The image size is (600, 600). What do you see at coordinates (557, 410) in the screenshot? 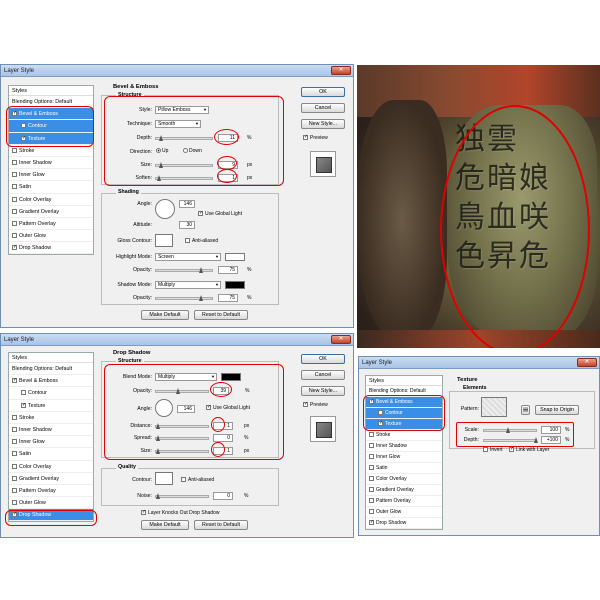
I see `snap-to-origin-button: Snap to Origin` at bounding box center [557, 410].